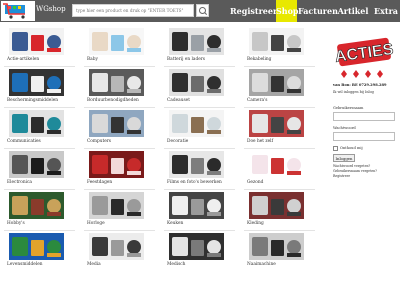 This screenshot has height=300, width=400. What do you see at coordinates (175, 223) in the screenshot?
I see `category-label: Keuken` at bounding box center [175, 223].